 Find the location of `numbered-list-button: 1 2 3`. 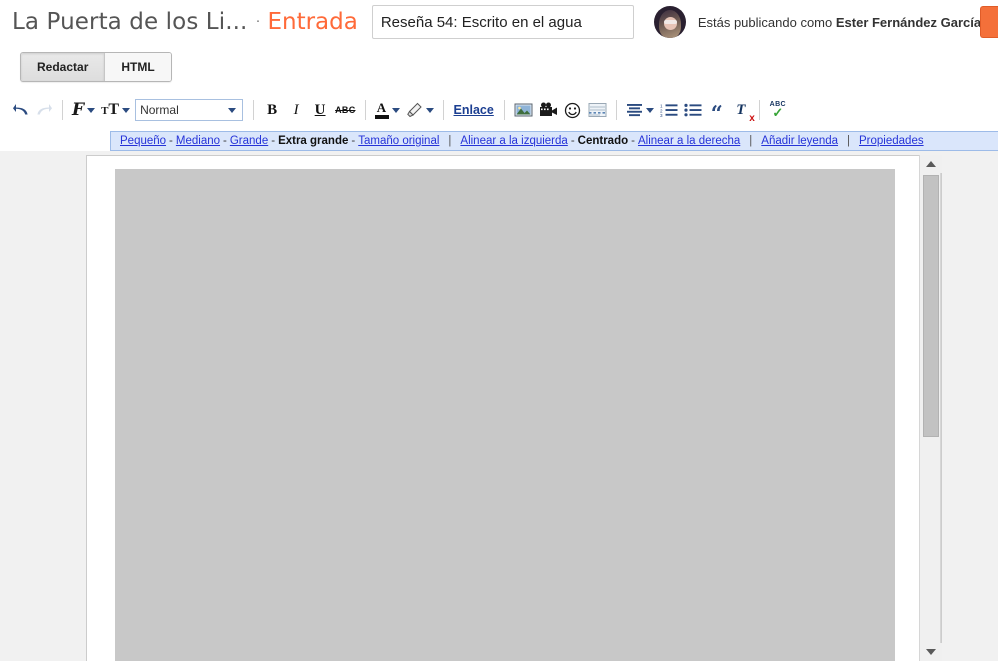

numbered-list-button: 1 2 3 is located at coordinates (669, 110).